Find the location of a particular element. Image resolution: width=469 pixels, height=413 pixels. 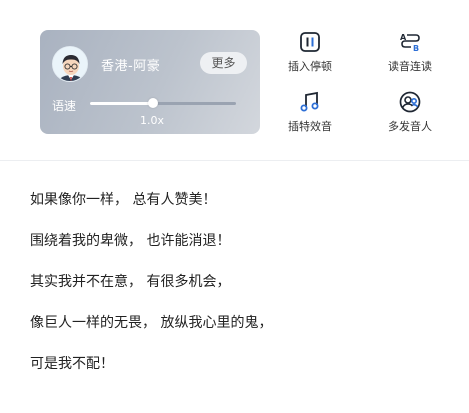

linked-reading-button: A B 读音连读 is located at coordinates (410, 52).